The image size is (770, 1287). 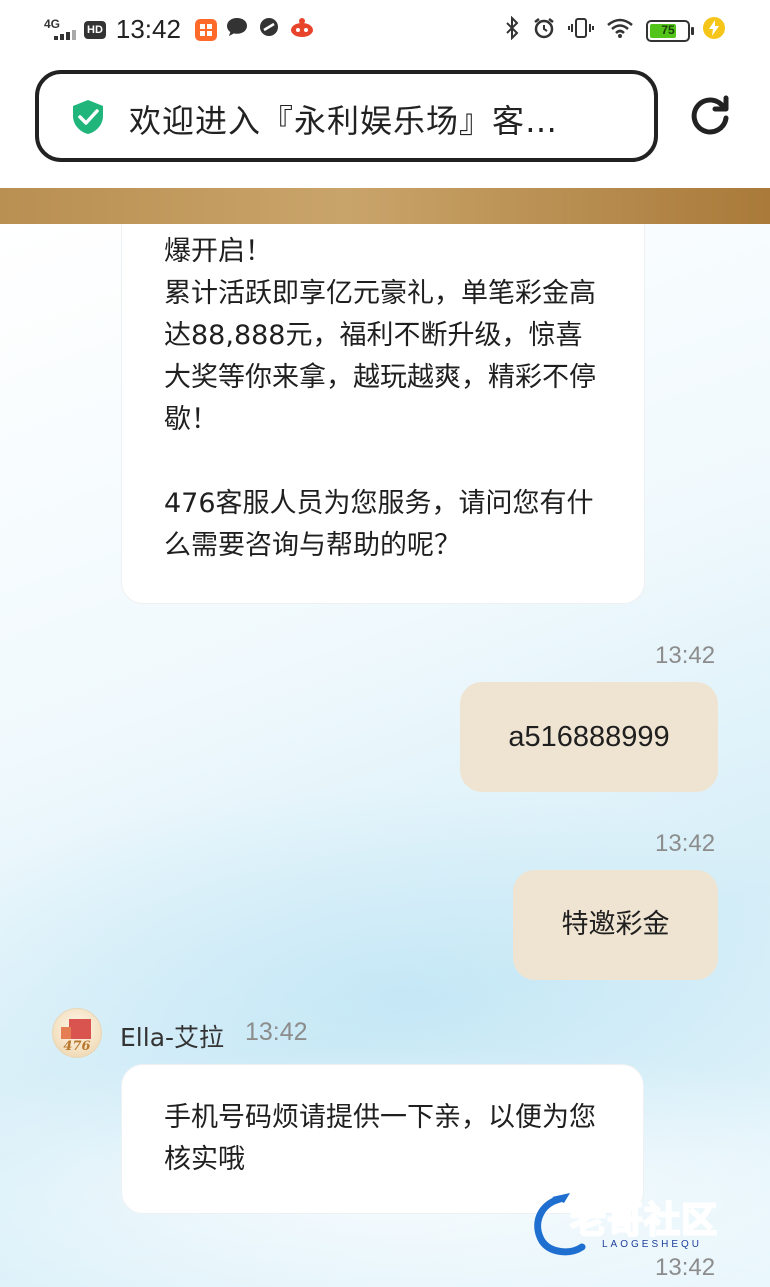 What do you see at coordinates (710, 116) in the screenshot?
I see `reload-icon` at bounding box center [710, 116].